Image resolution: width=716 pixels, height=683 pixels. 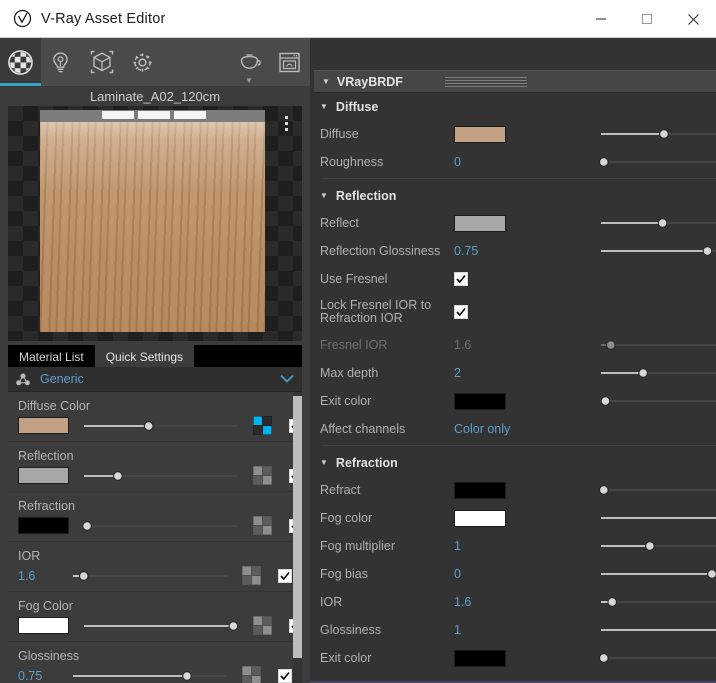 I want to click on drag-handle-icon, so click(x=485, y=81).